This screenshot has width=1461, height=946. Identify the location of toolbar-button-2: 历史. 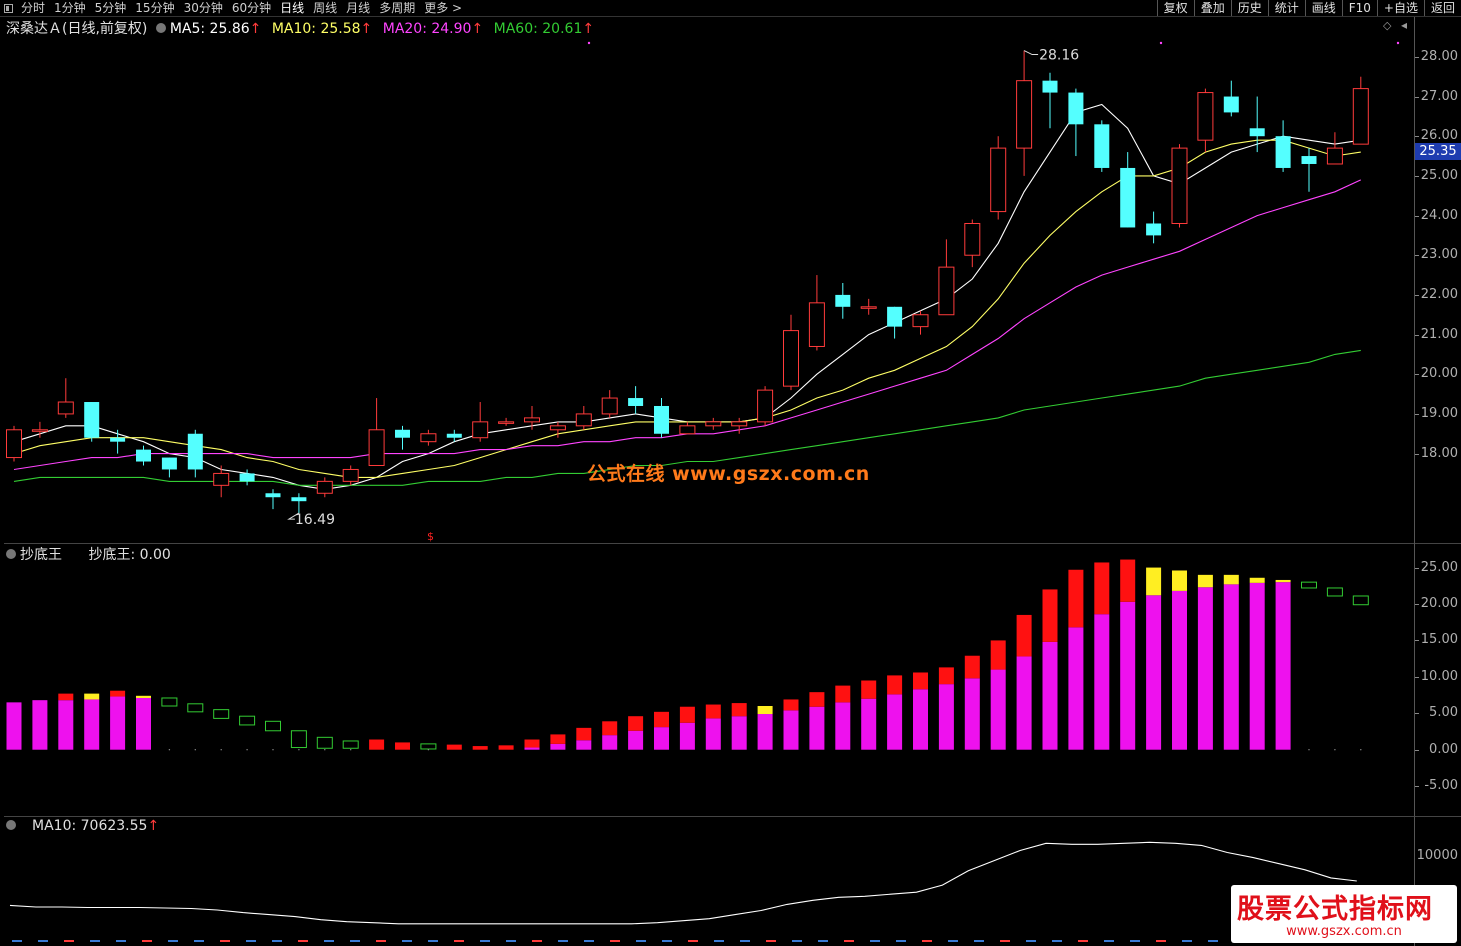
(1249, 8).